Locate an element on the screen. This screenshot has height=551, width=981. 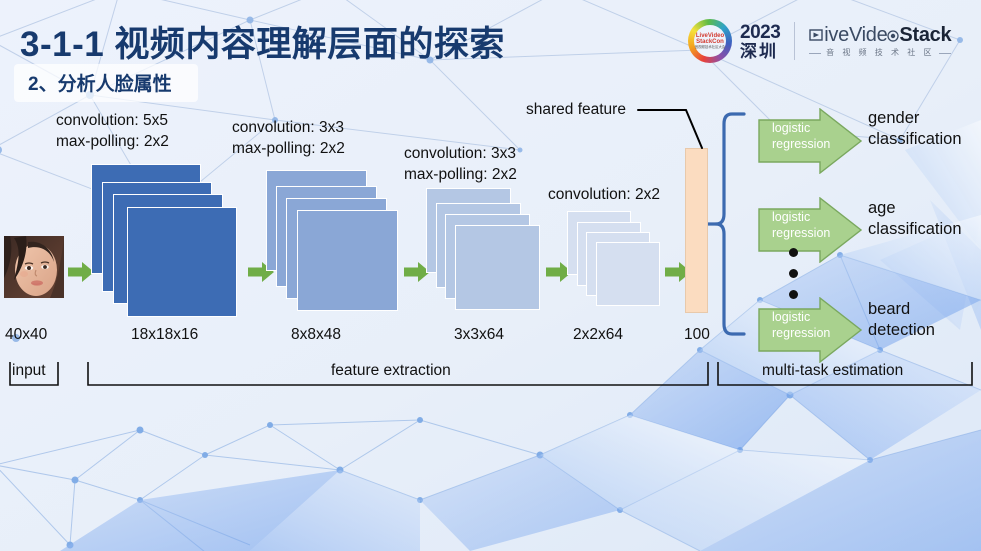
subtitle-chip: 2、分析人脸属性 is located at coordinates (106, 83).